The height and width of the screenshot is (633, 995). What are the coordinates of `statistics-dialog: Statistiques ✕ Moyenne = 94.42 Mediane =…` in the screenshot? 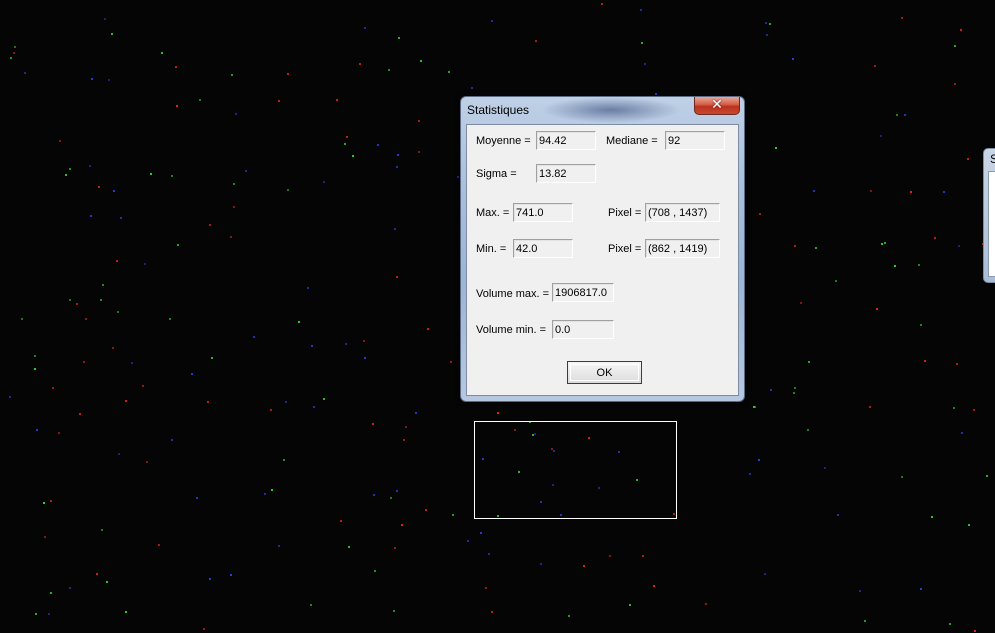 It's located at (602, 249).